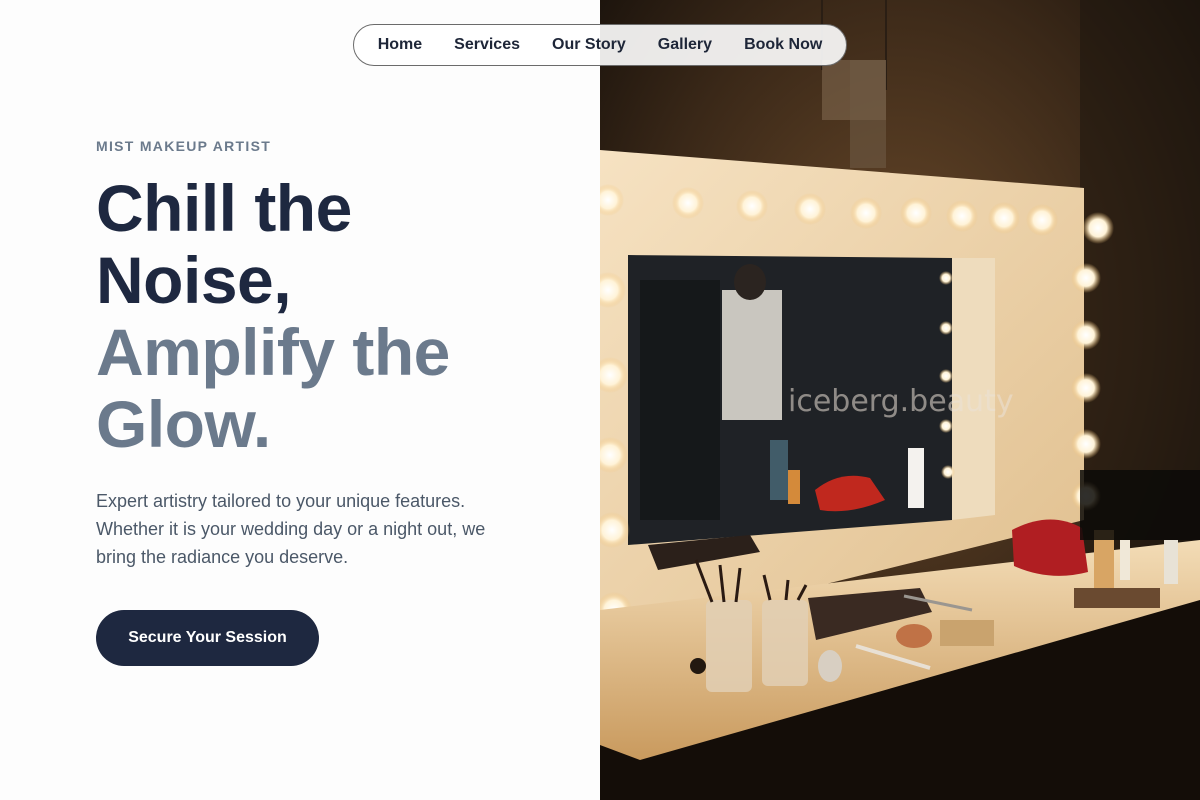 This screenshot has height=800, width=1200. I want to click on secure-session-button: Secure Your Session, so click(207, 638).